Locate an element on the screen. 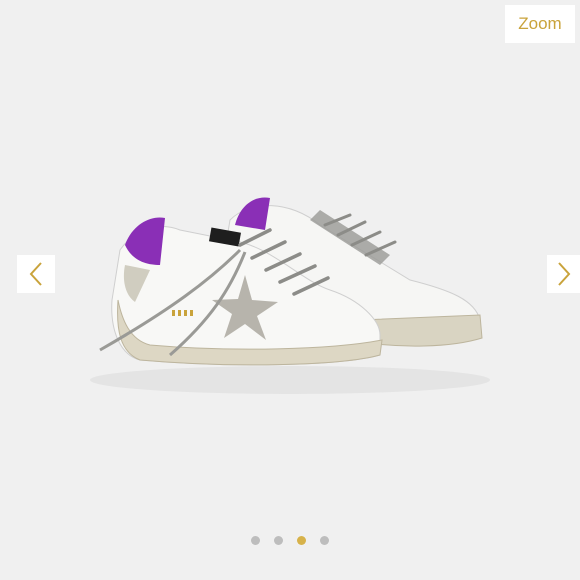 This screenshot has width=580, height=580. carousel-pagination is located at coordinates (290, 540).